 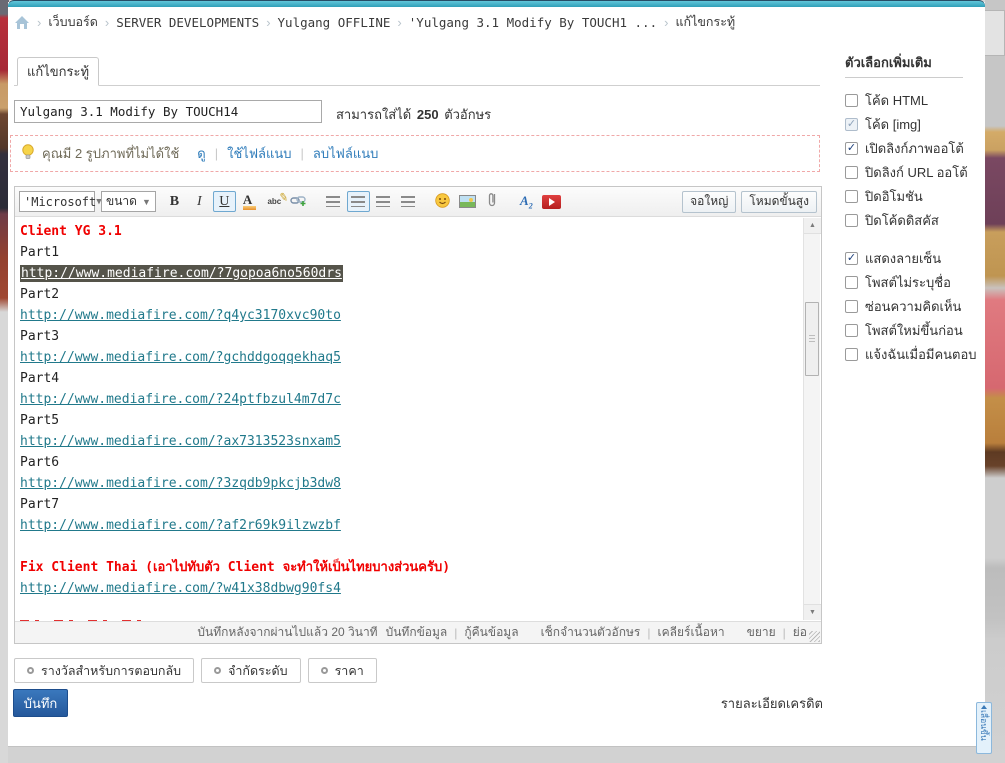 I want to click on attachment-action-link: ลบไฟล์แนบ, so click(x=345, y=153).